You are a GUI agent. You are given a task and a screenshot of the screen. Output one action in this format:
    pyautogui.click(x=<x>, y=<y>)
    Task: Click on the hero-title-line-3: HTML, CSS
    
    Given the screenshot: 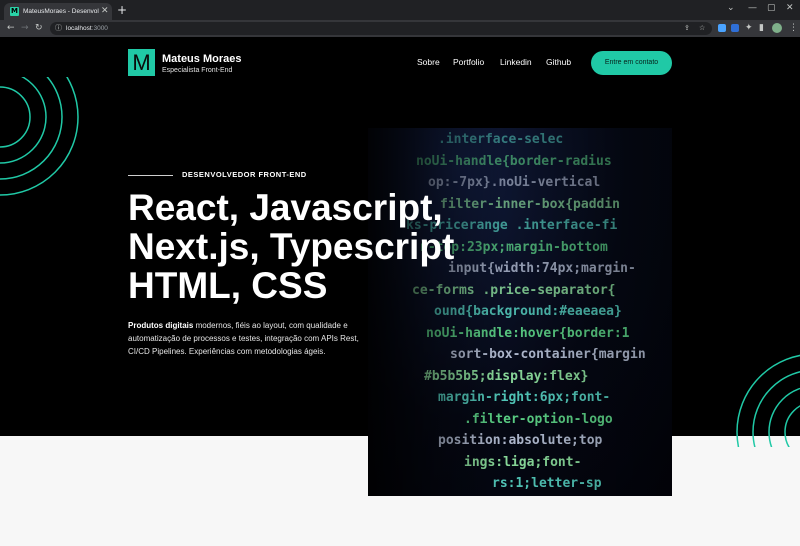 What is the action you would take?
    pyautogui.click(x=228, y=285)
    